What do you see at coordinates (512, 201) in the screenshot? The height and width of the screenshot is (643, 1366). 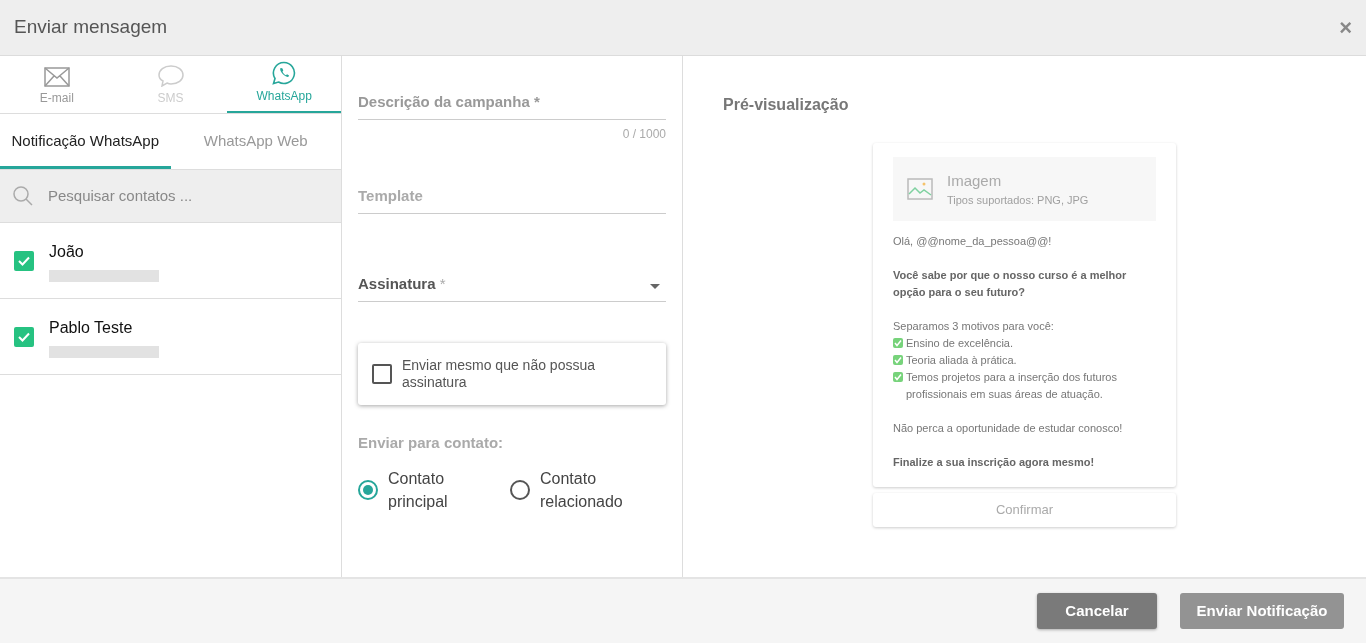 I see `template-field: Template` at bounding box center [512, 201].